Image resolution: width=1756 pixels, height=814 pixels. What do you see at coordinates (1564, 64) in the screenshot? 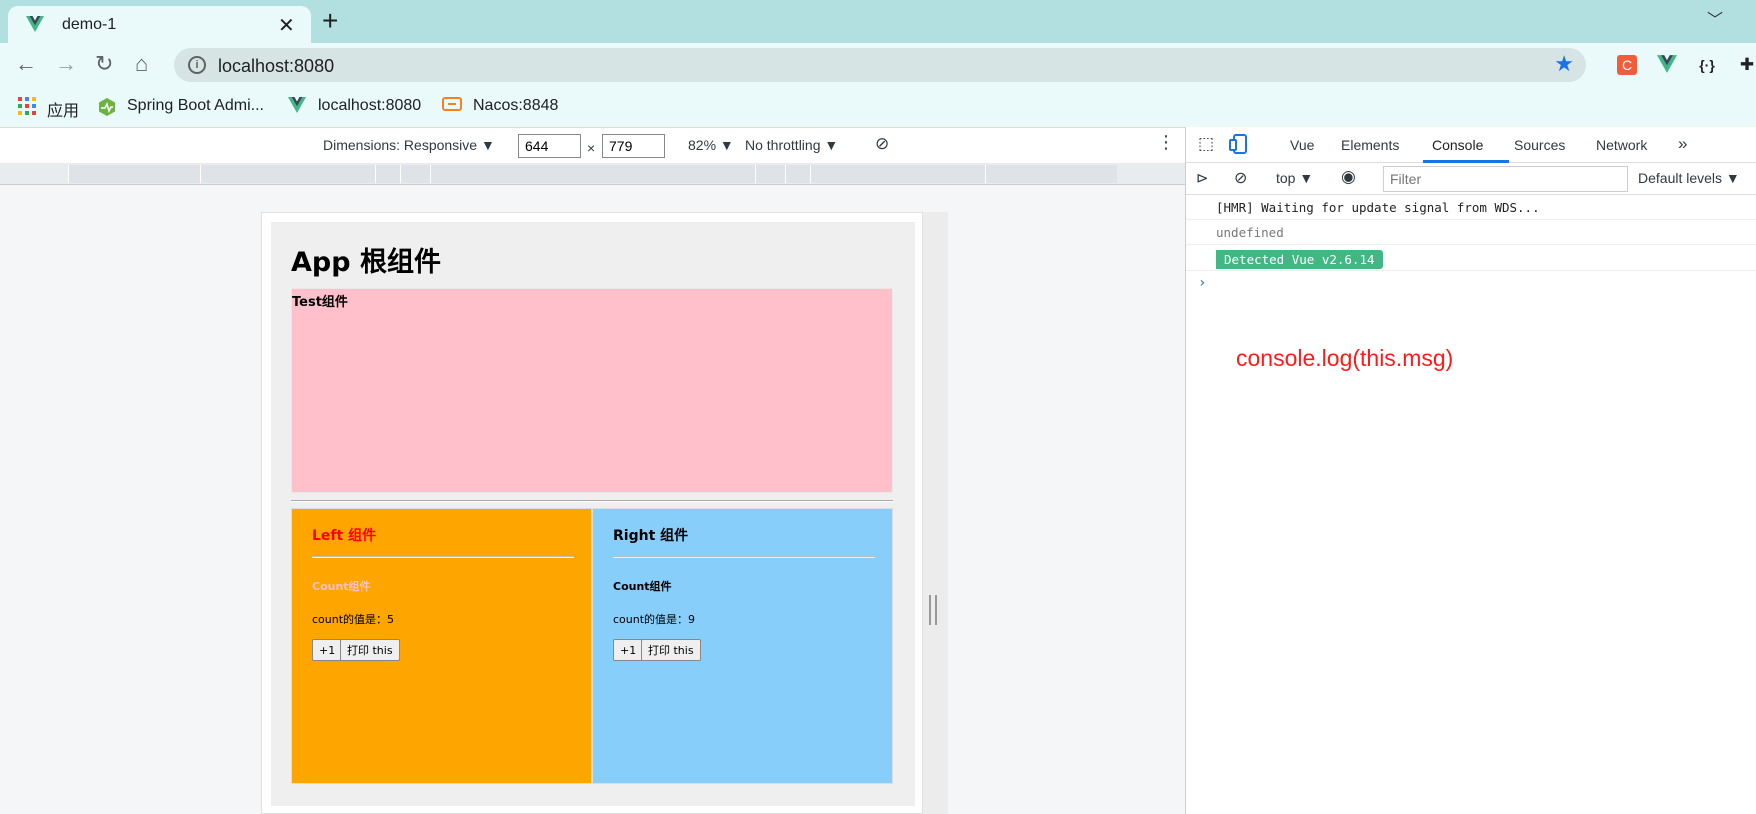
I see `bookmark-star-icon: ★` at bounding box center [1564, 64].